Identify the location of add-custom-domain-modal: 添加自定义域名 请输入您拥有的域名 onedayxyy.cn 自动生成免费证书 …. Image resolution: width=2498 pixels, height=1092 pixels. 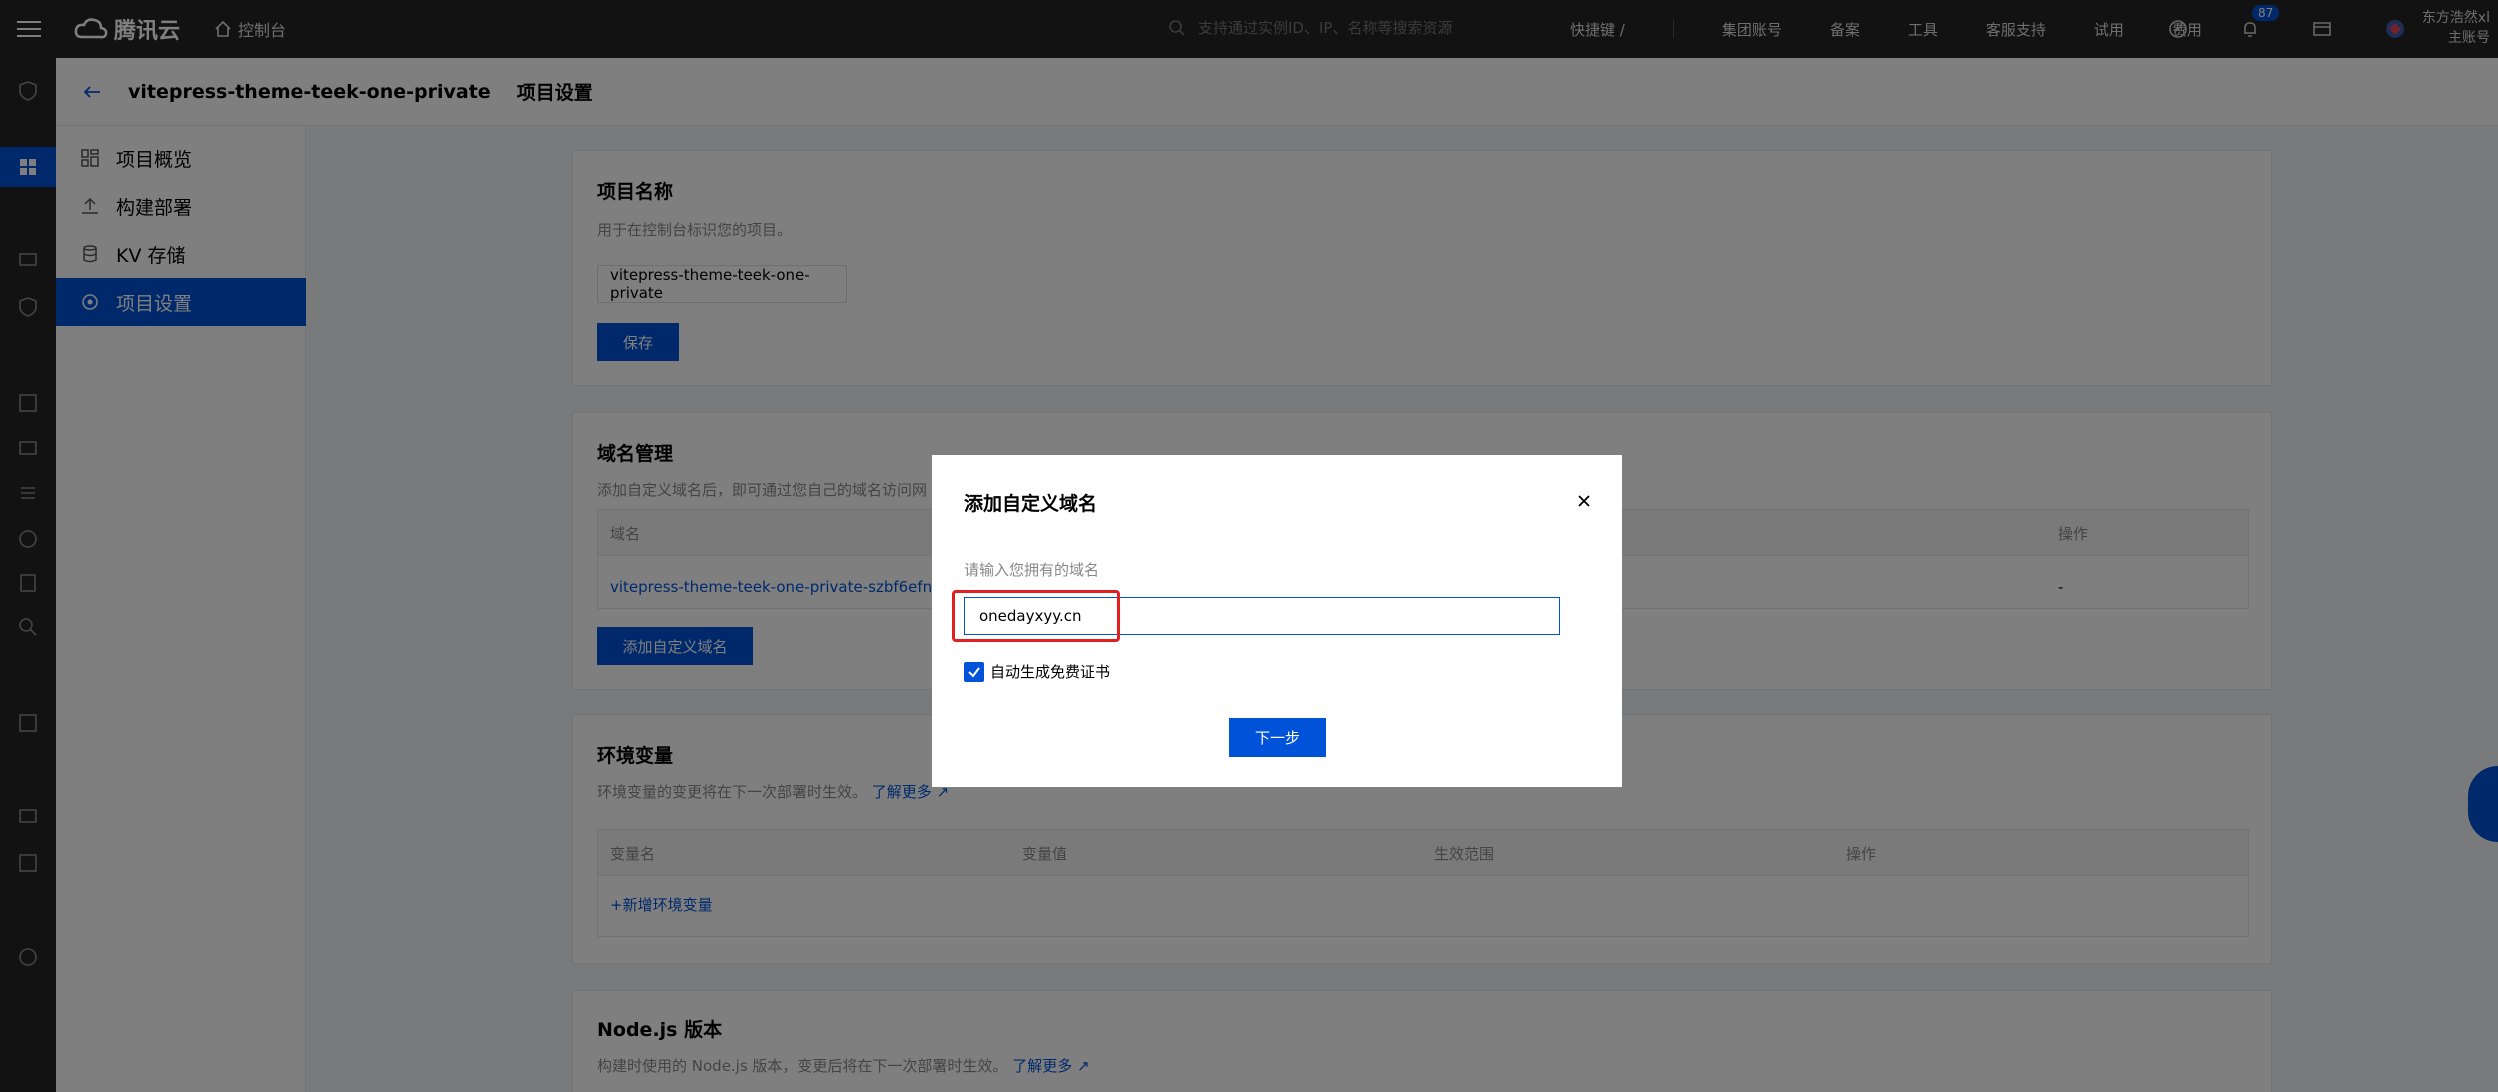
(1277, 621).